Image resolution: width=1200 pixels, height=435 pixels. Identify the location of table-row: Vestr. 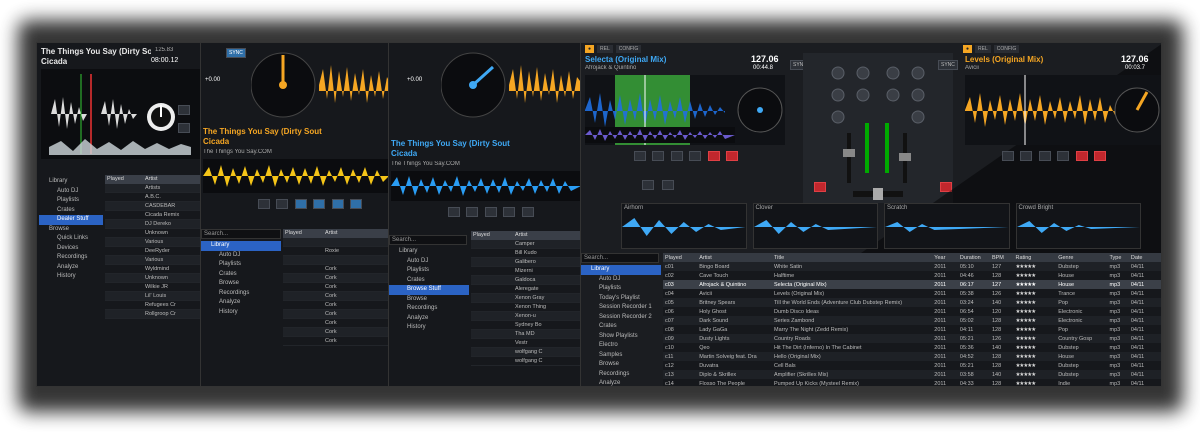
(526, 343).